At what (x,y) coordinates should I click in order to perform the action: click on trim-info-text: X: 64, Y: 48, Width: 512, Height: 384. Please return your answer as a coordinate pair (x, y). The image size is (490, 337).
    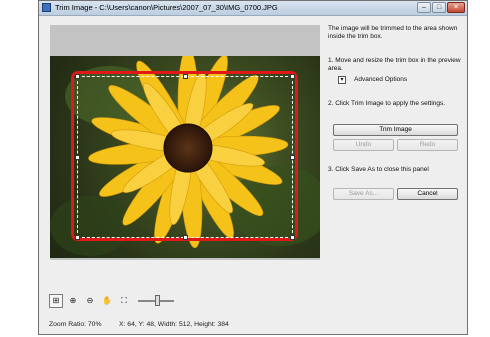
    Looking at the image, I should click on (174, 324).